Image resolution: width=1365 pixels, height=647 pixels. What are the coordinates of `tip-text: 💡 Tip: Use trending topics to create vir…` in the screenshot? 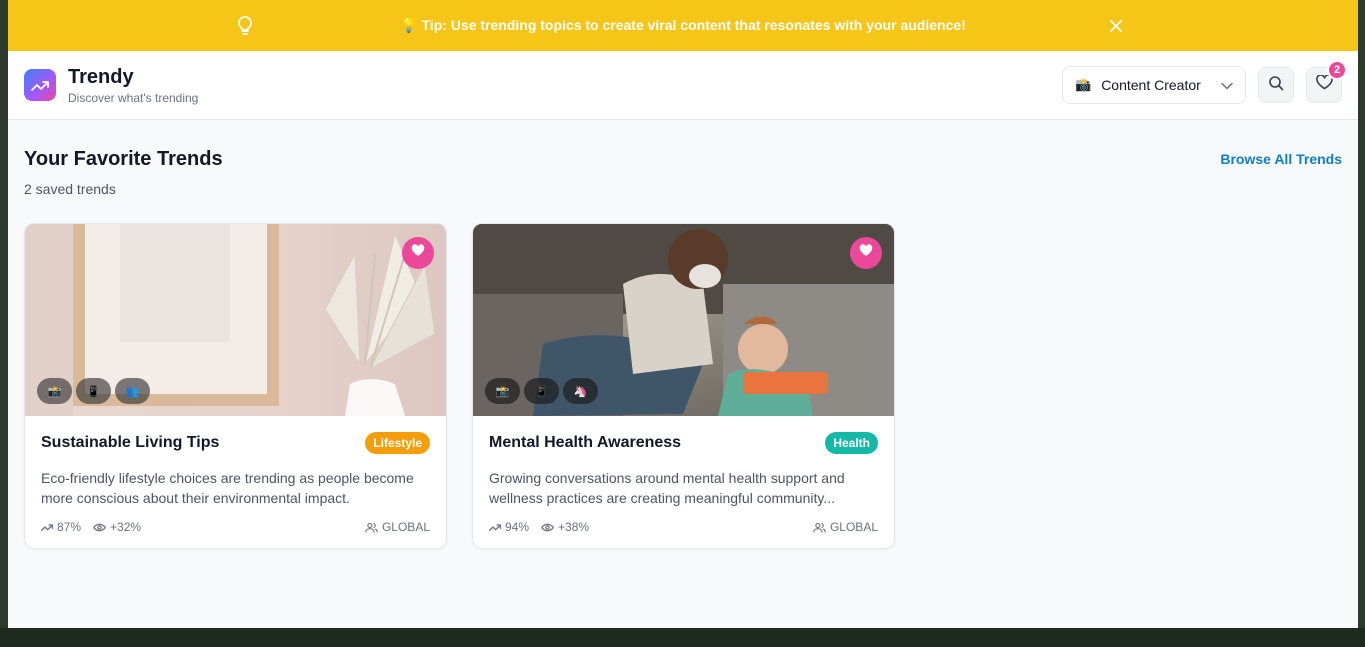 It's located at (683, 25).